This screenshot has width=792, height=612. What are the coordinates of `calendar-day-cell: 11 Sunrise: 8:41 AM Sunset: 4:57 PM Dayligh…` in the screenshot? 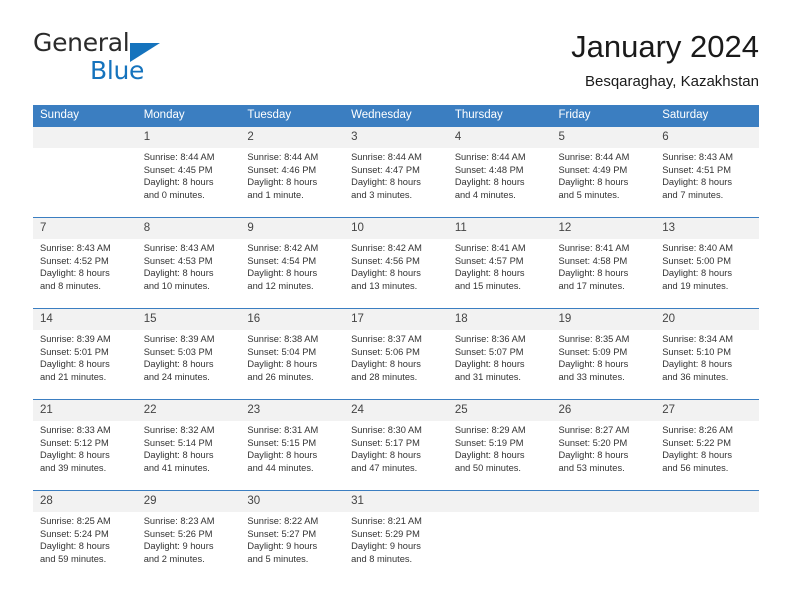 It's located at (499, 263).